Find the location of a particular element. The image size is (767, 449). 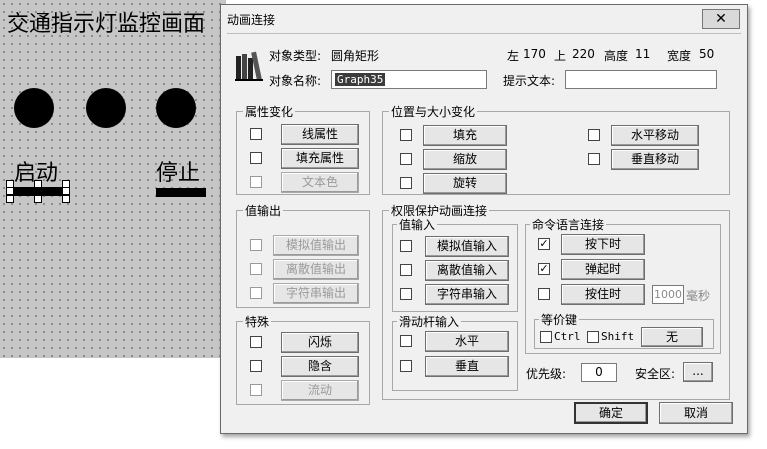

value-input-label: 值输入 is located at coordinates (417, 224).